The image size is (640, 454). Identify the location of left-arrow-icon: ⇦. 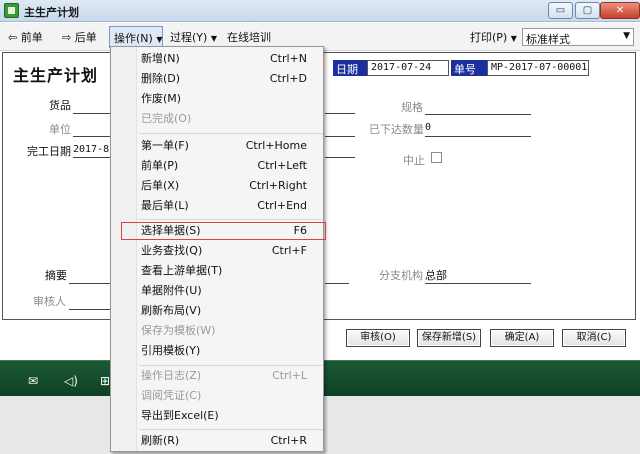
(13, 37).